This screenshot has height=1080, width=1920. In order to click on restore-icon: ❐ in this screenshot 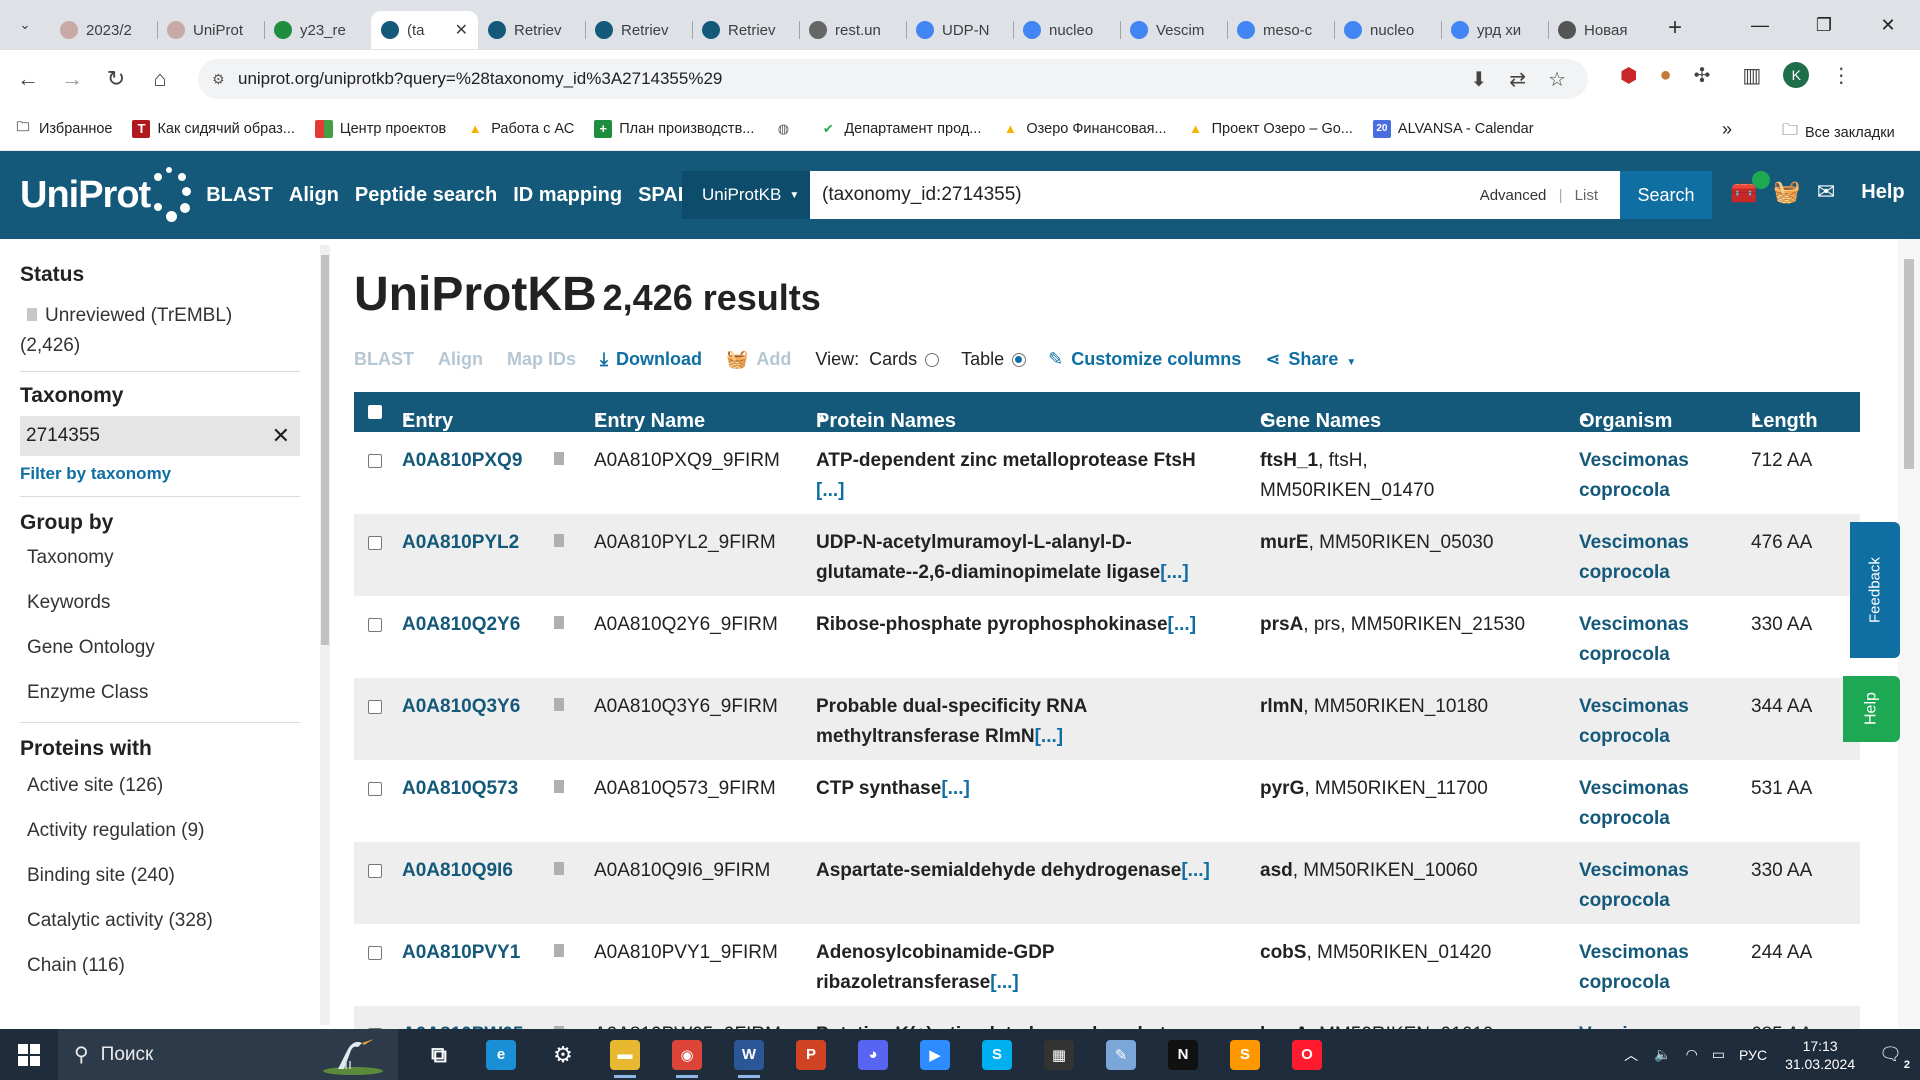, I will do `click(1824, 25)`.